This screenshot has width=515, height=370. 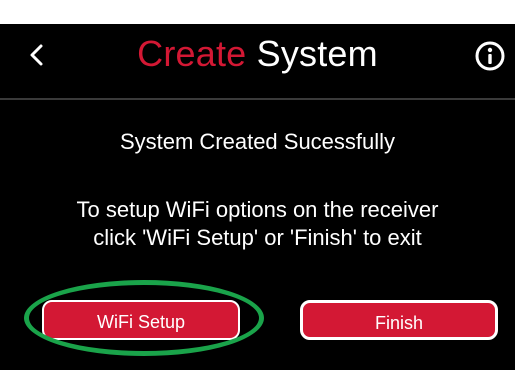 I want to click on page-title: Create System, so click(x=257, y=54).